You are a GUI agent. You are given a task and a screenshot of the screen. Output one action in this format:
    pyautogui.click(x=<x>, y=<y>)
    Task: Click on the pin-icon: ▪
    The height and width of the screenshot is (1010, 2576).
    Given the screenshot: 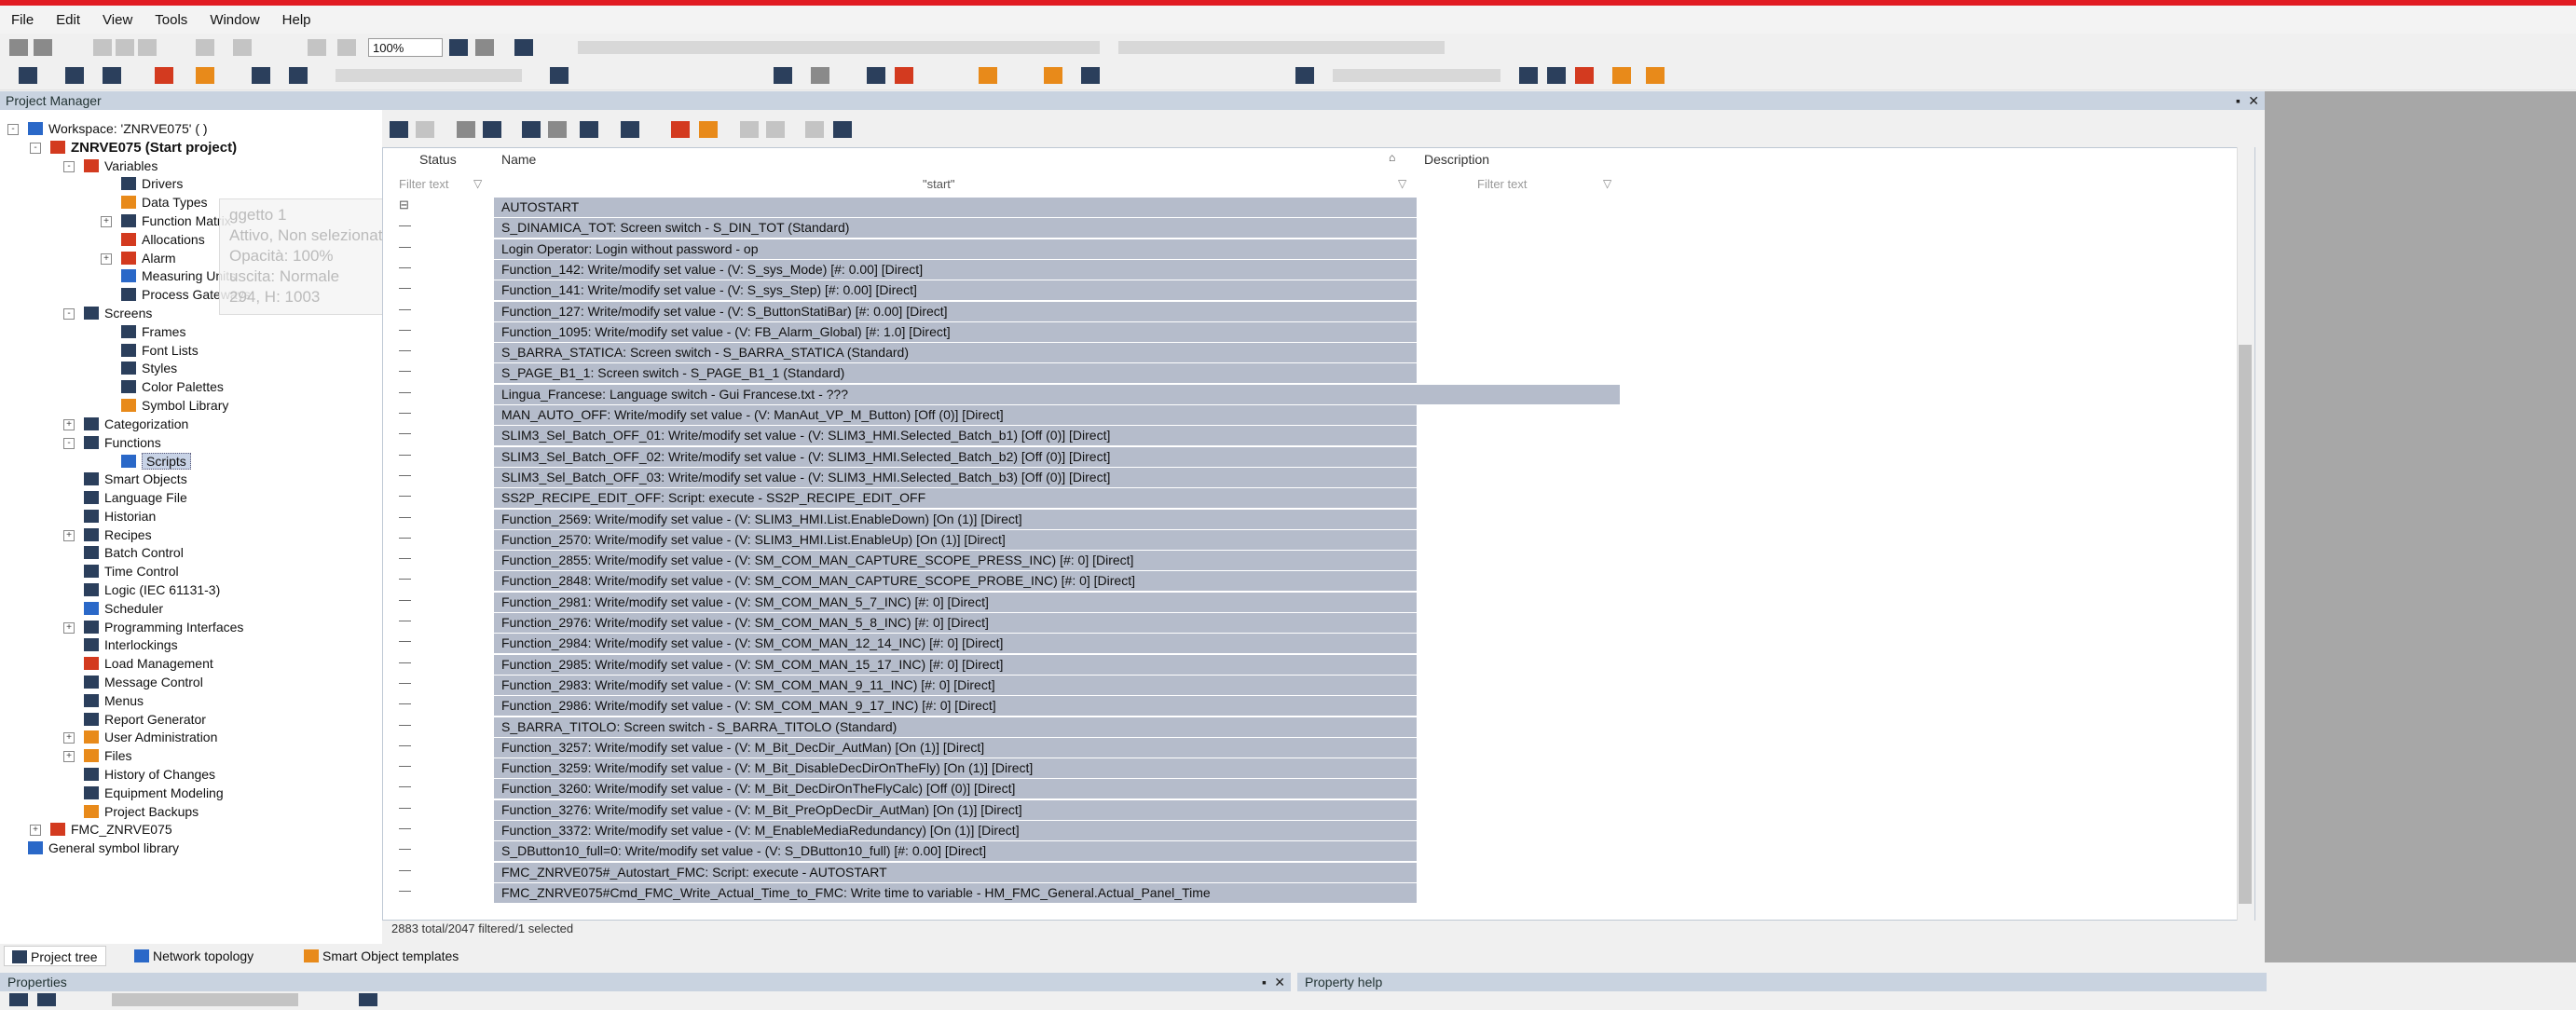 What is the action you would take?
    pyautogui.click(x=2238, y=101)
    